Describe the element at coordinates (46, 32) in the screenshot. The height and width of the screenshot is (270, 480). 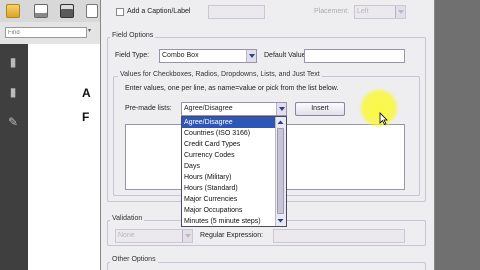
I see `find-input` at that location.